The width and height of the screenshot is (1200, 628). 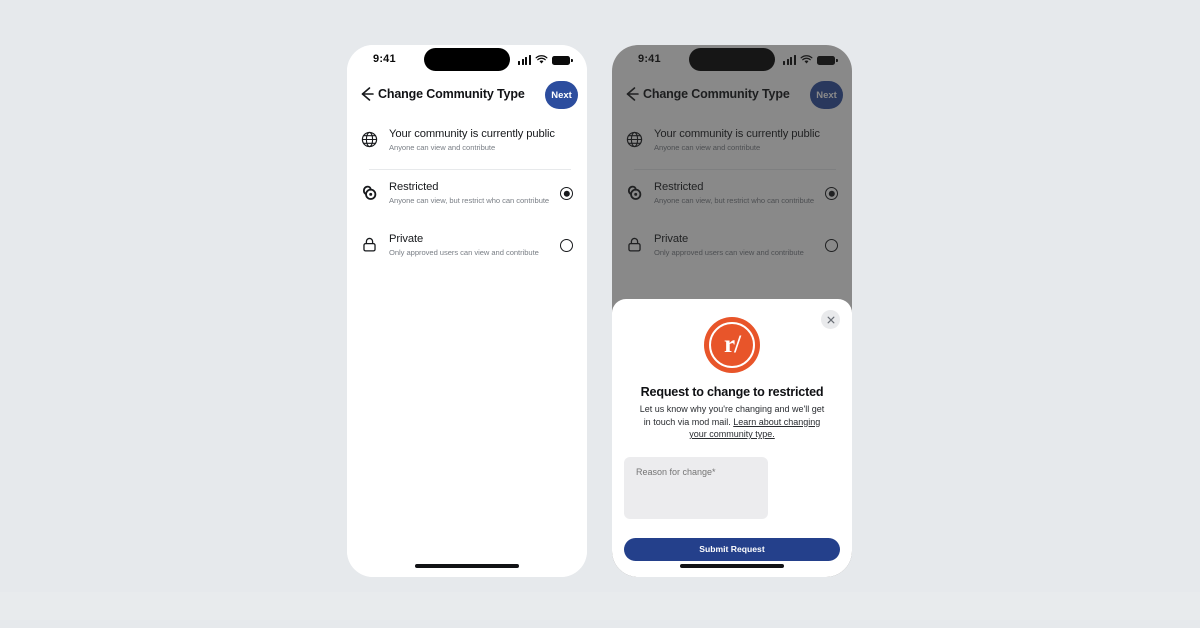 What do you see at coordinates (369, 139) in the screenshot?
I see `globe-icon` at bounding box center [369, 139].